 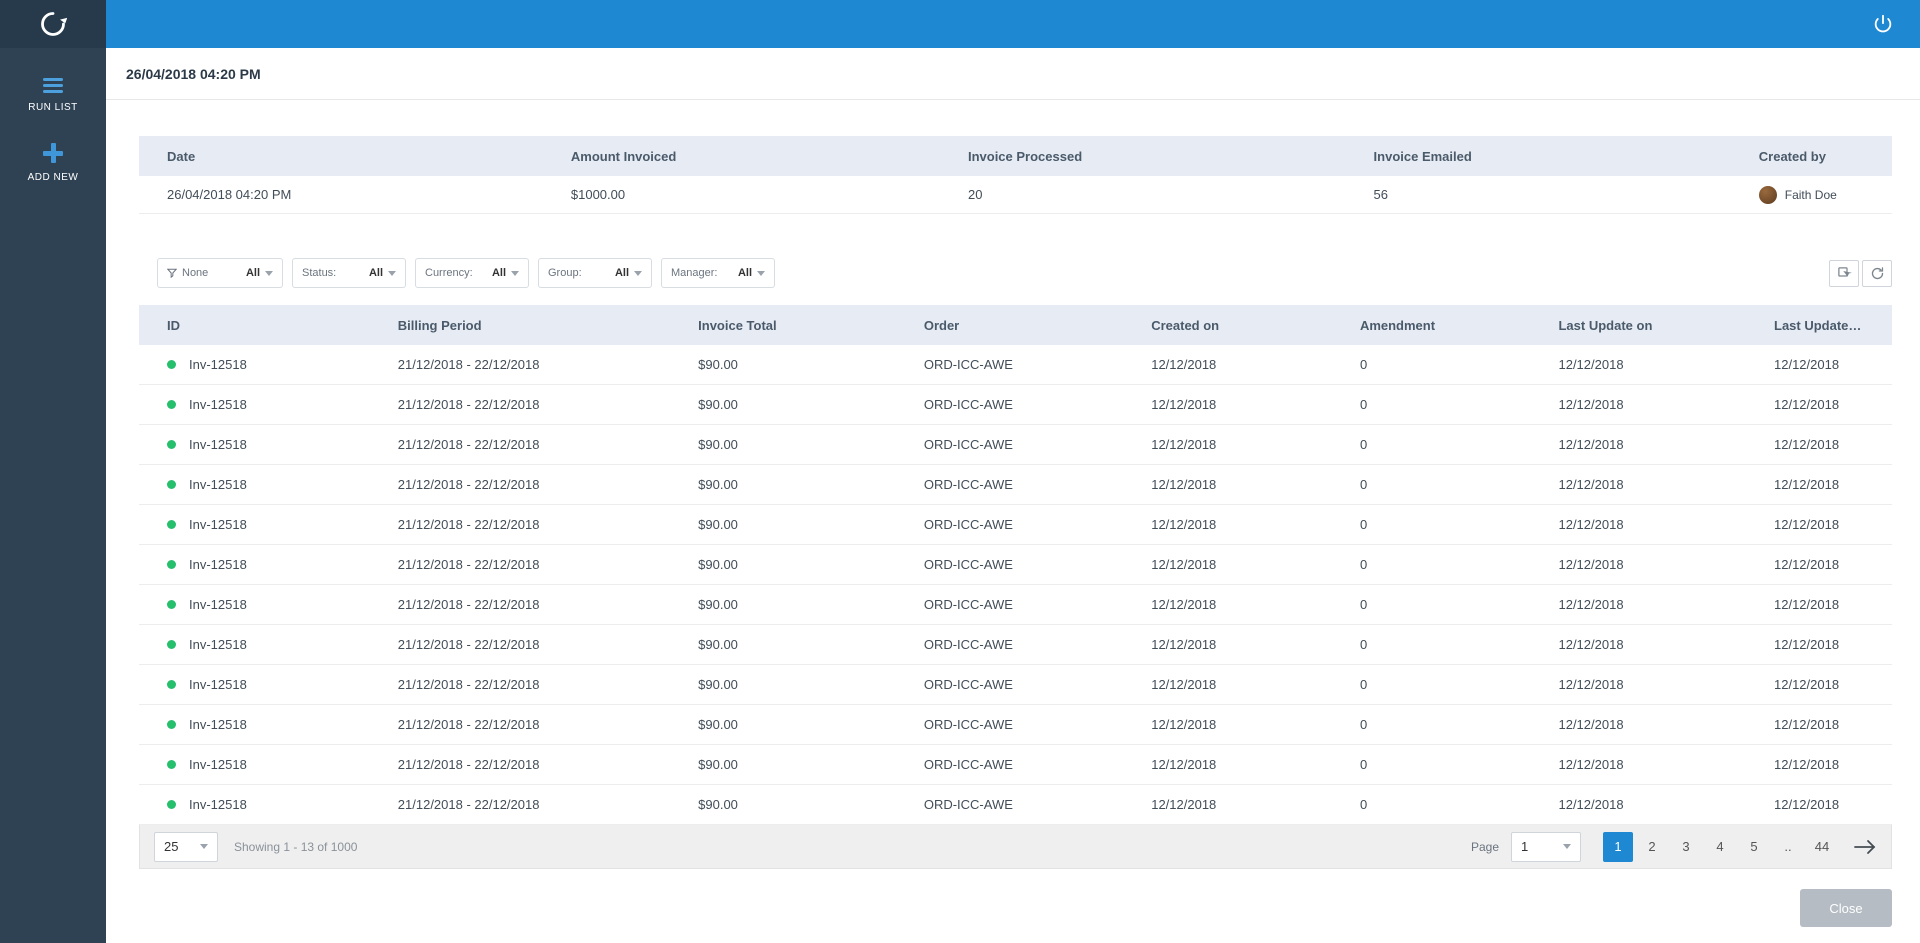 What do you see at coordinates (1720, 847) in the screenshot?
I see `page-button-4: 4` at bounding box center [1720, 847].